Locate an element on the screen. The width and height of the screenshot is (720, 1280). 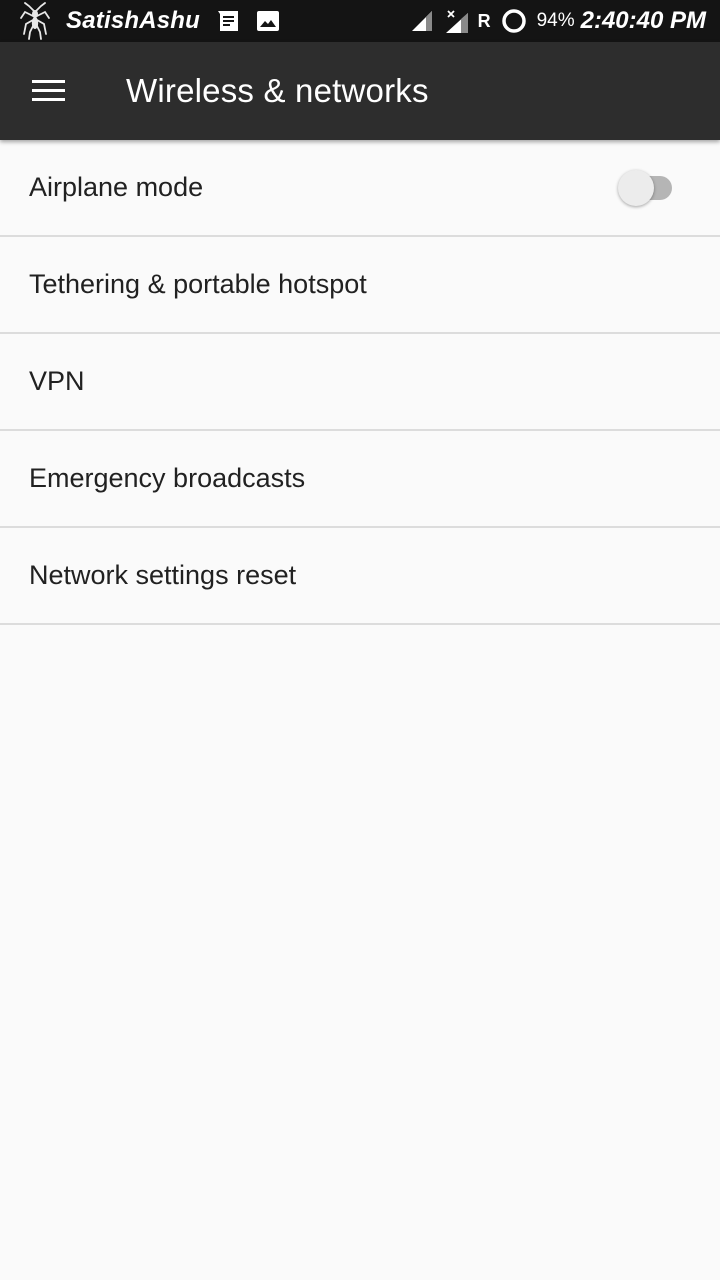
signal-icon is located at coordinates (422, 21).